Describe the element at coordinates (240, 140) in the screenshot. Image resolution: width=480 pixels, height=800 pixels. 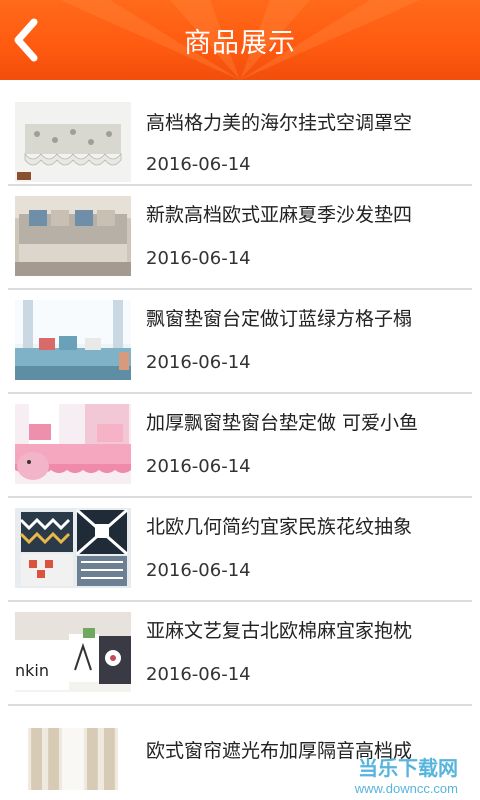
I see `list-item: 高档格力美的海尔挂式空调罩空 2016-06-14` at that location.